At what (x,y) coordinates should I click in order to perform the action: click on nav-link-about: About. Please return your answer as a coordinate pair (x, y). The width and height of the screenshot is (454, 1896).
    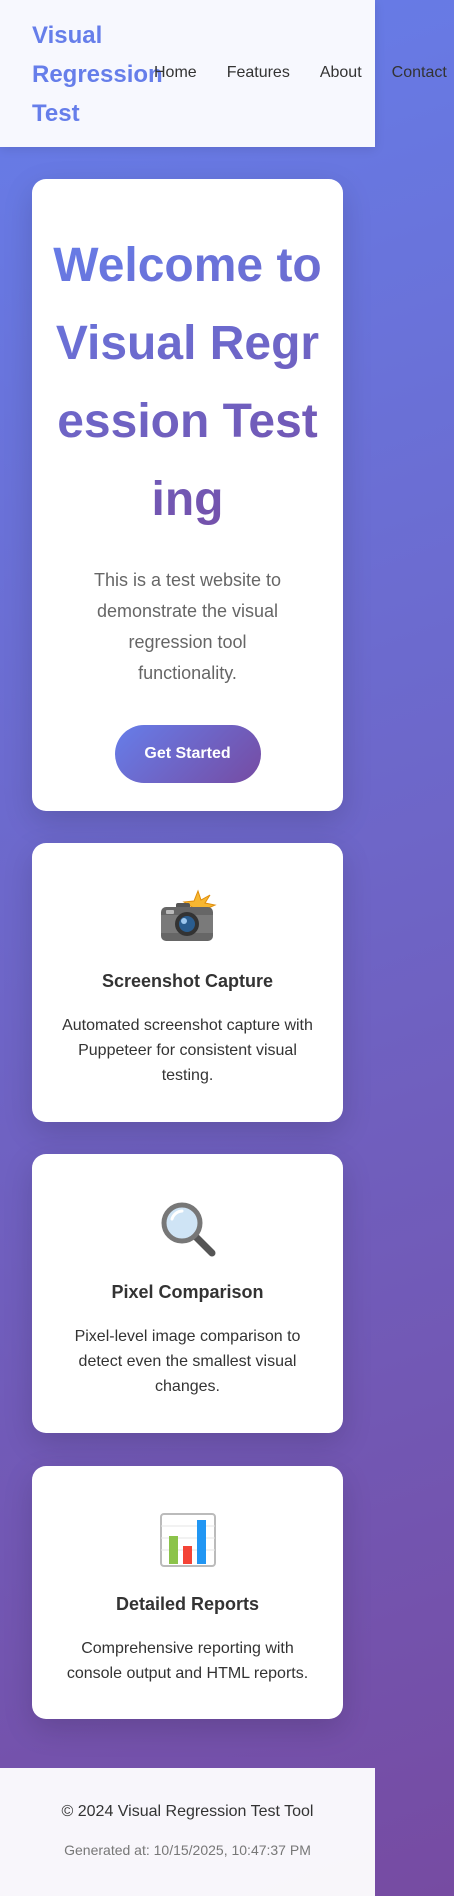
    Looking at the image, I should click on (341, 73).